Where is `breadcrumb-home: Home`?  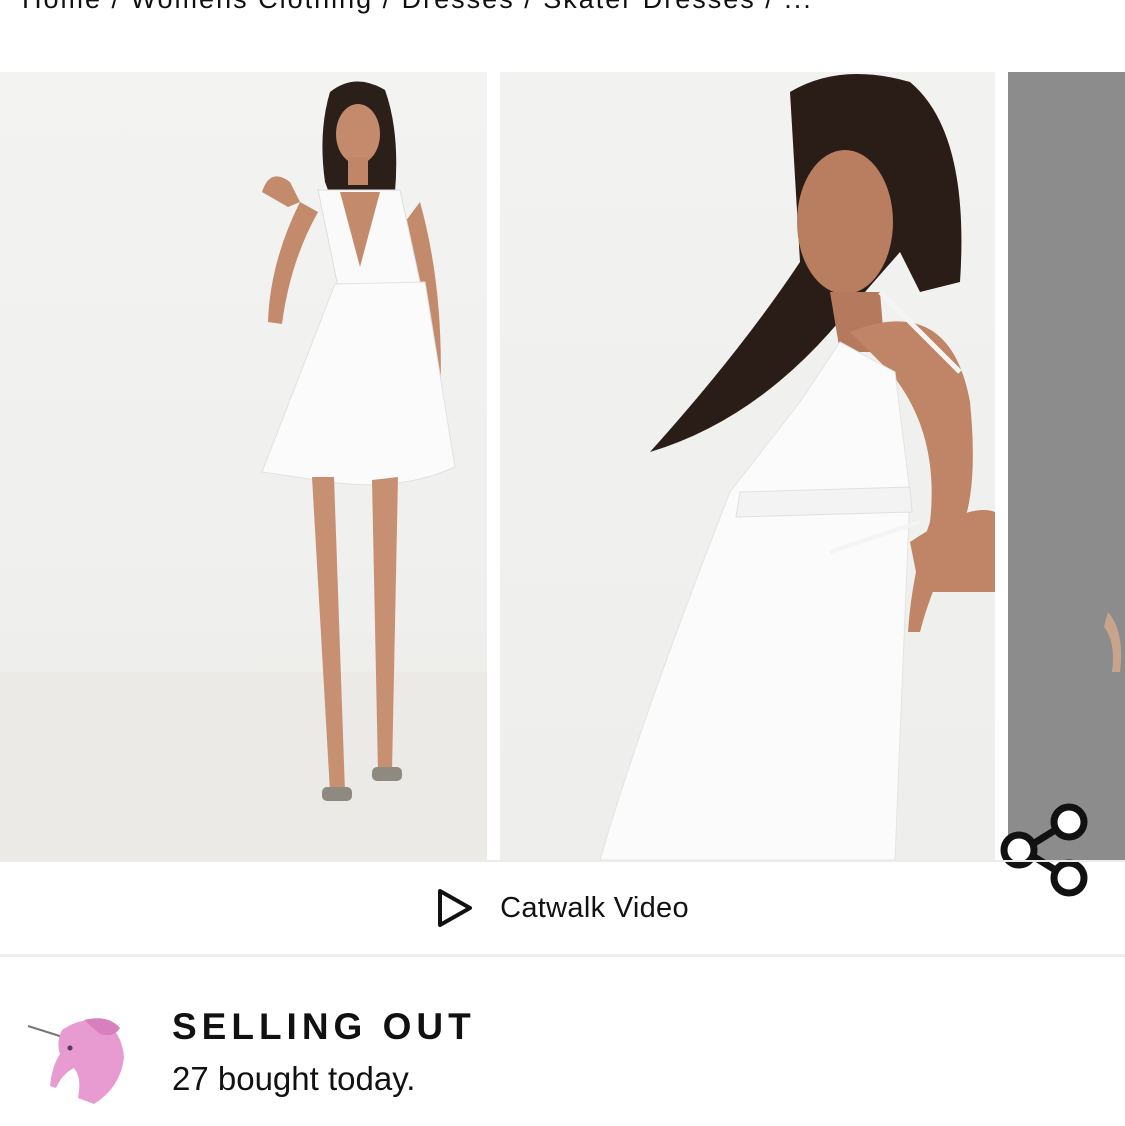
breadcrumb-home: Home is located at coordinates (62, 7).